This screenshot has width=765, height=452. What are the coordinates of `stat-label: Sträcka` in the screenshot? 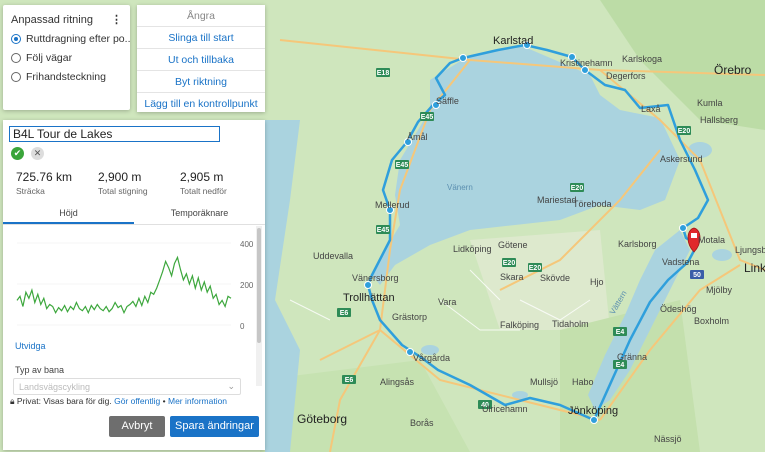 It's located at (30, 191).